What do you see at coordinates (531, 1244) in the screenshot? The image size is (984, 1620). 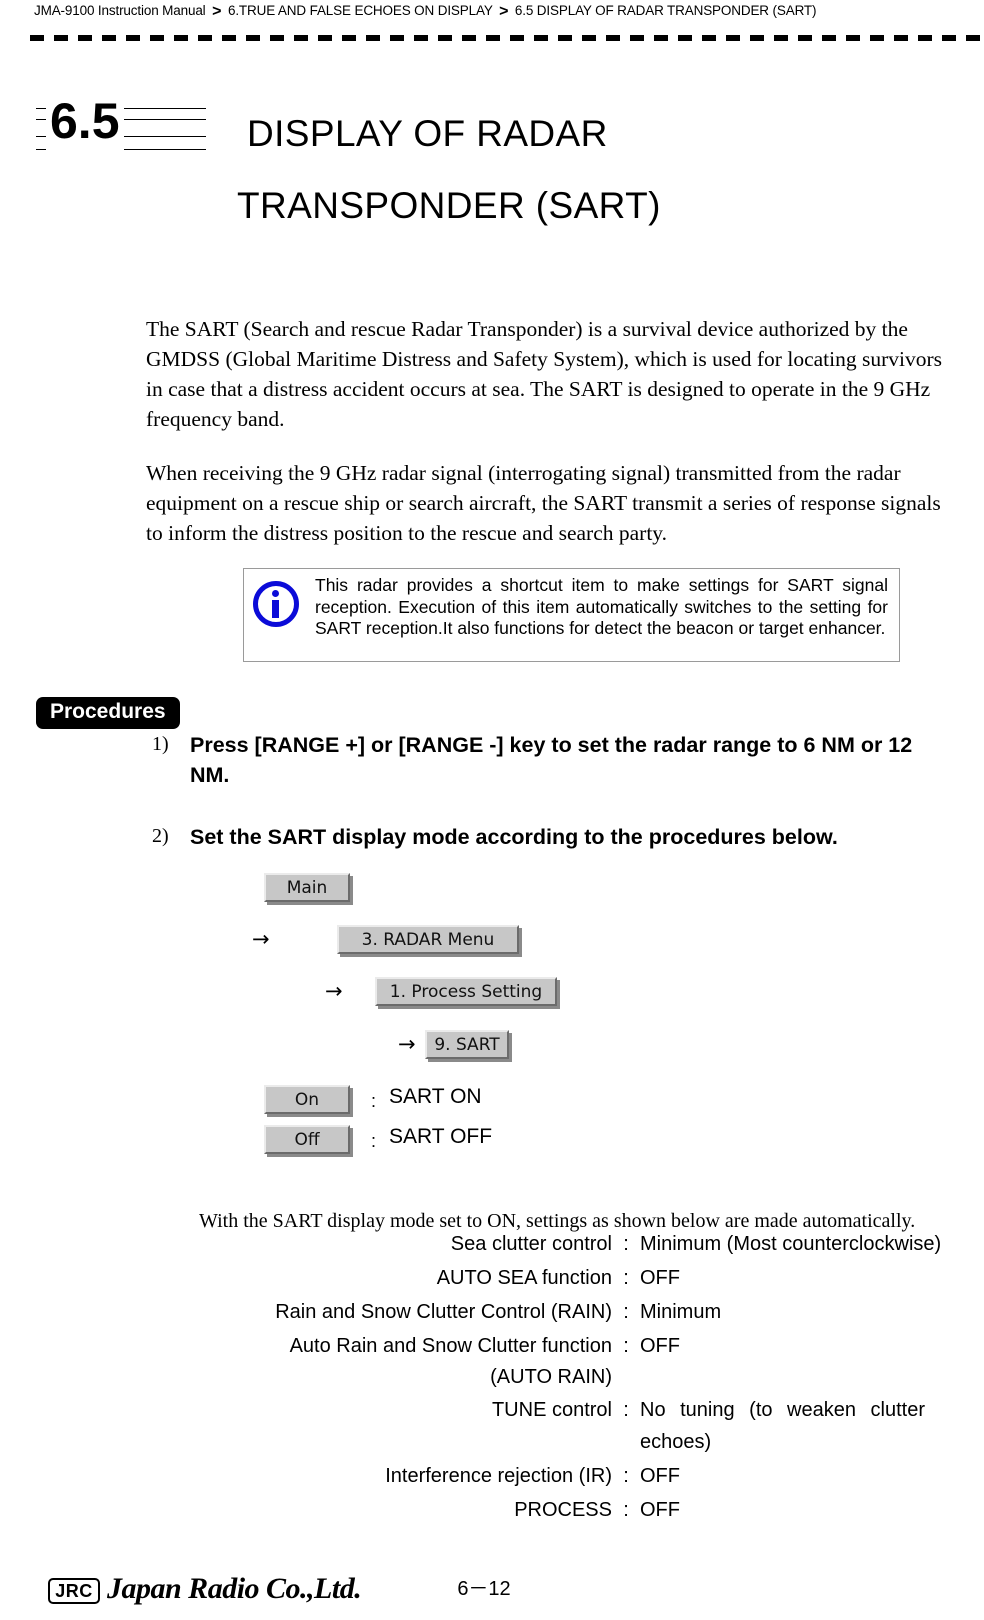 I see `settings-row-label: Sea clutter control` at bounding box center [531, 1244].